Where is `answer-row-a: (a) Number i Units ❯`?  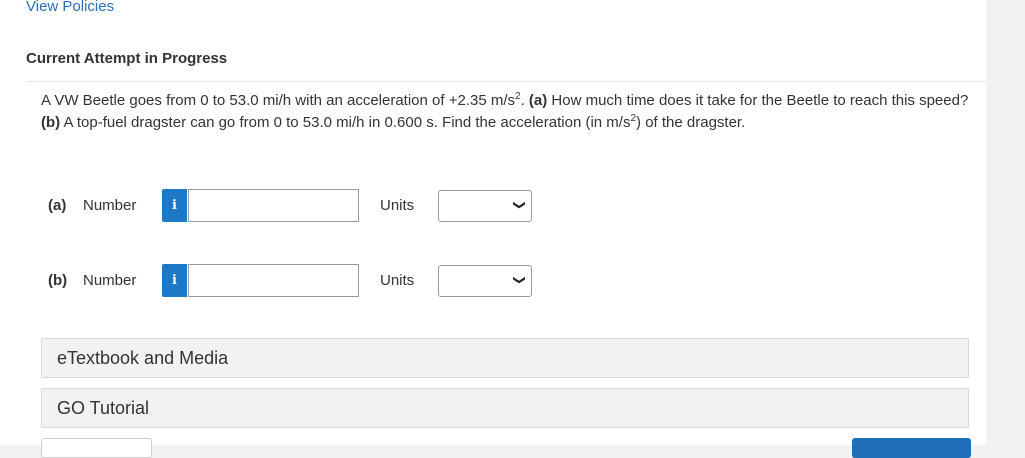
answer-row-a: (a) Number i Units ❯ is located at coordinates (298, 205).